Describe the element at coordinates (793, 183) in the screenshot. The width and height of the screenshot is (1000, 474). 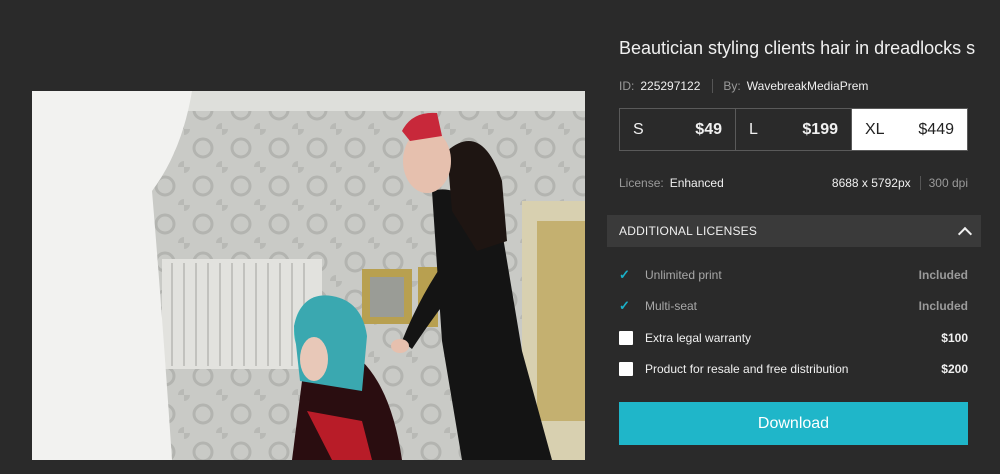
I see `license-info: License: Enhanced 8688 x 5792px 300 dpi` at that location.